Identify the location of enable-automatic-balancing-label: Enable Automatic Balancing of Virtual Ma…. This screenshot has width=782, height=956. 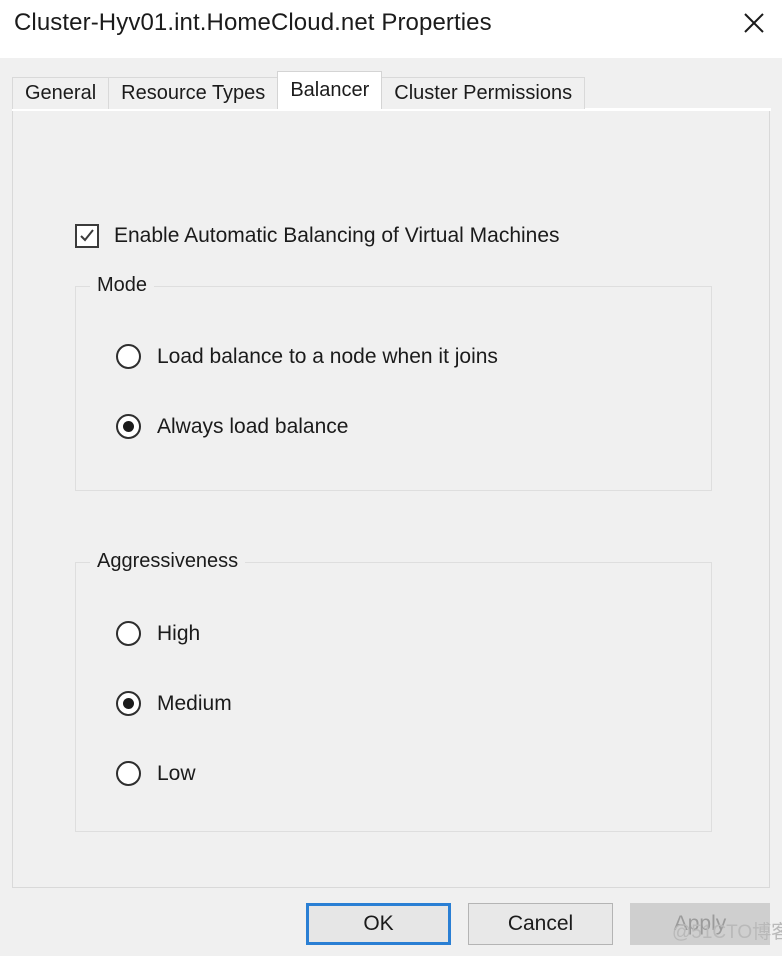
(337, 235).